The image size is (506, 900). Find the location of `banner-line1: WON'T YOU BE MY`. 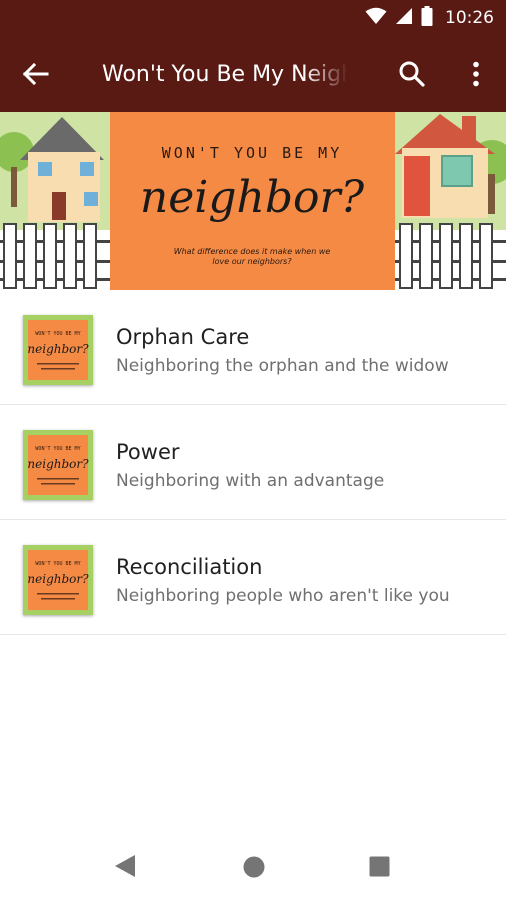

banner-line1: WON'T YOU BE MY is located at coordinates (252, 153).